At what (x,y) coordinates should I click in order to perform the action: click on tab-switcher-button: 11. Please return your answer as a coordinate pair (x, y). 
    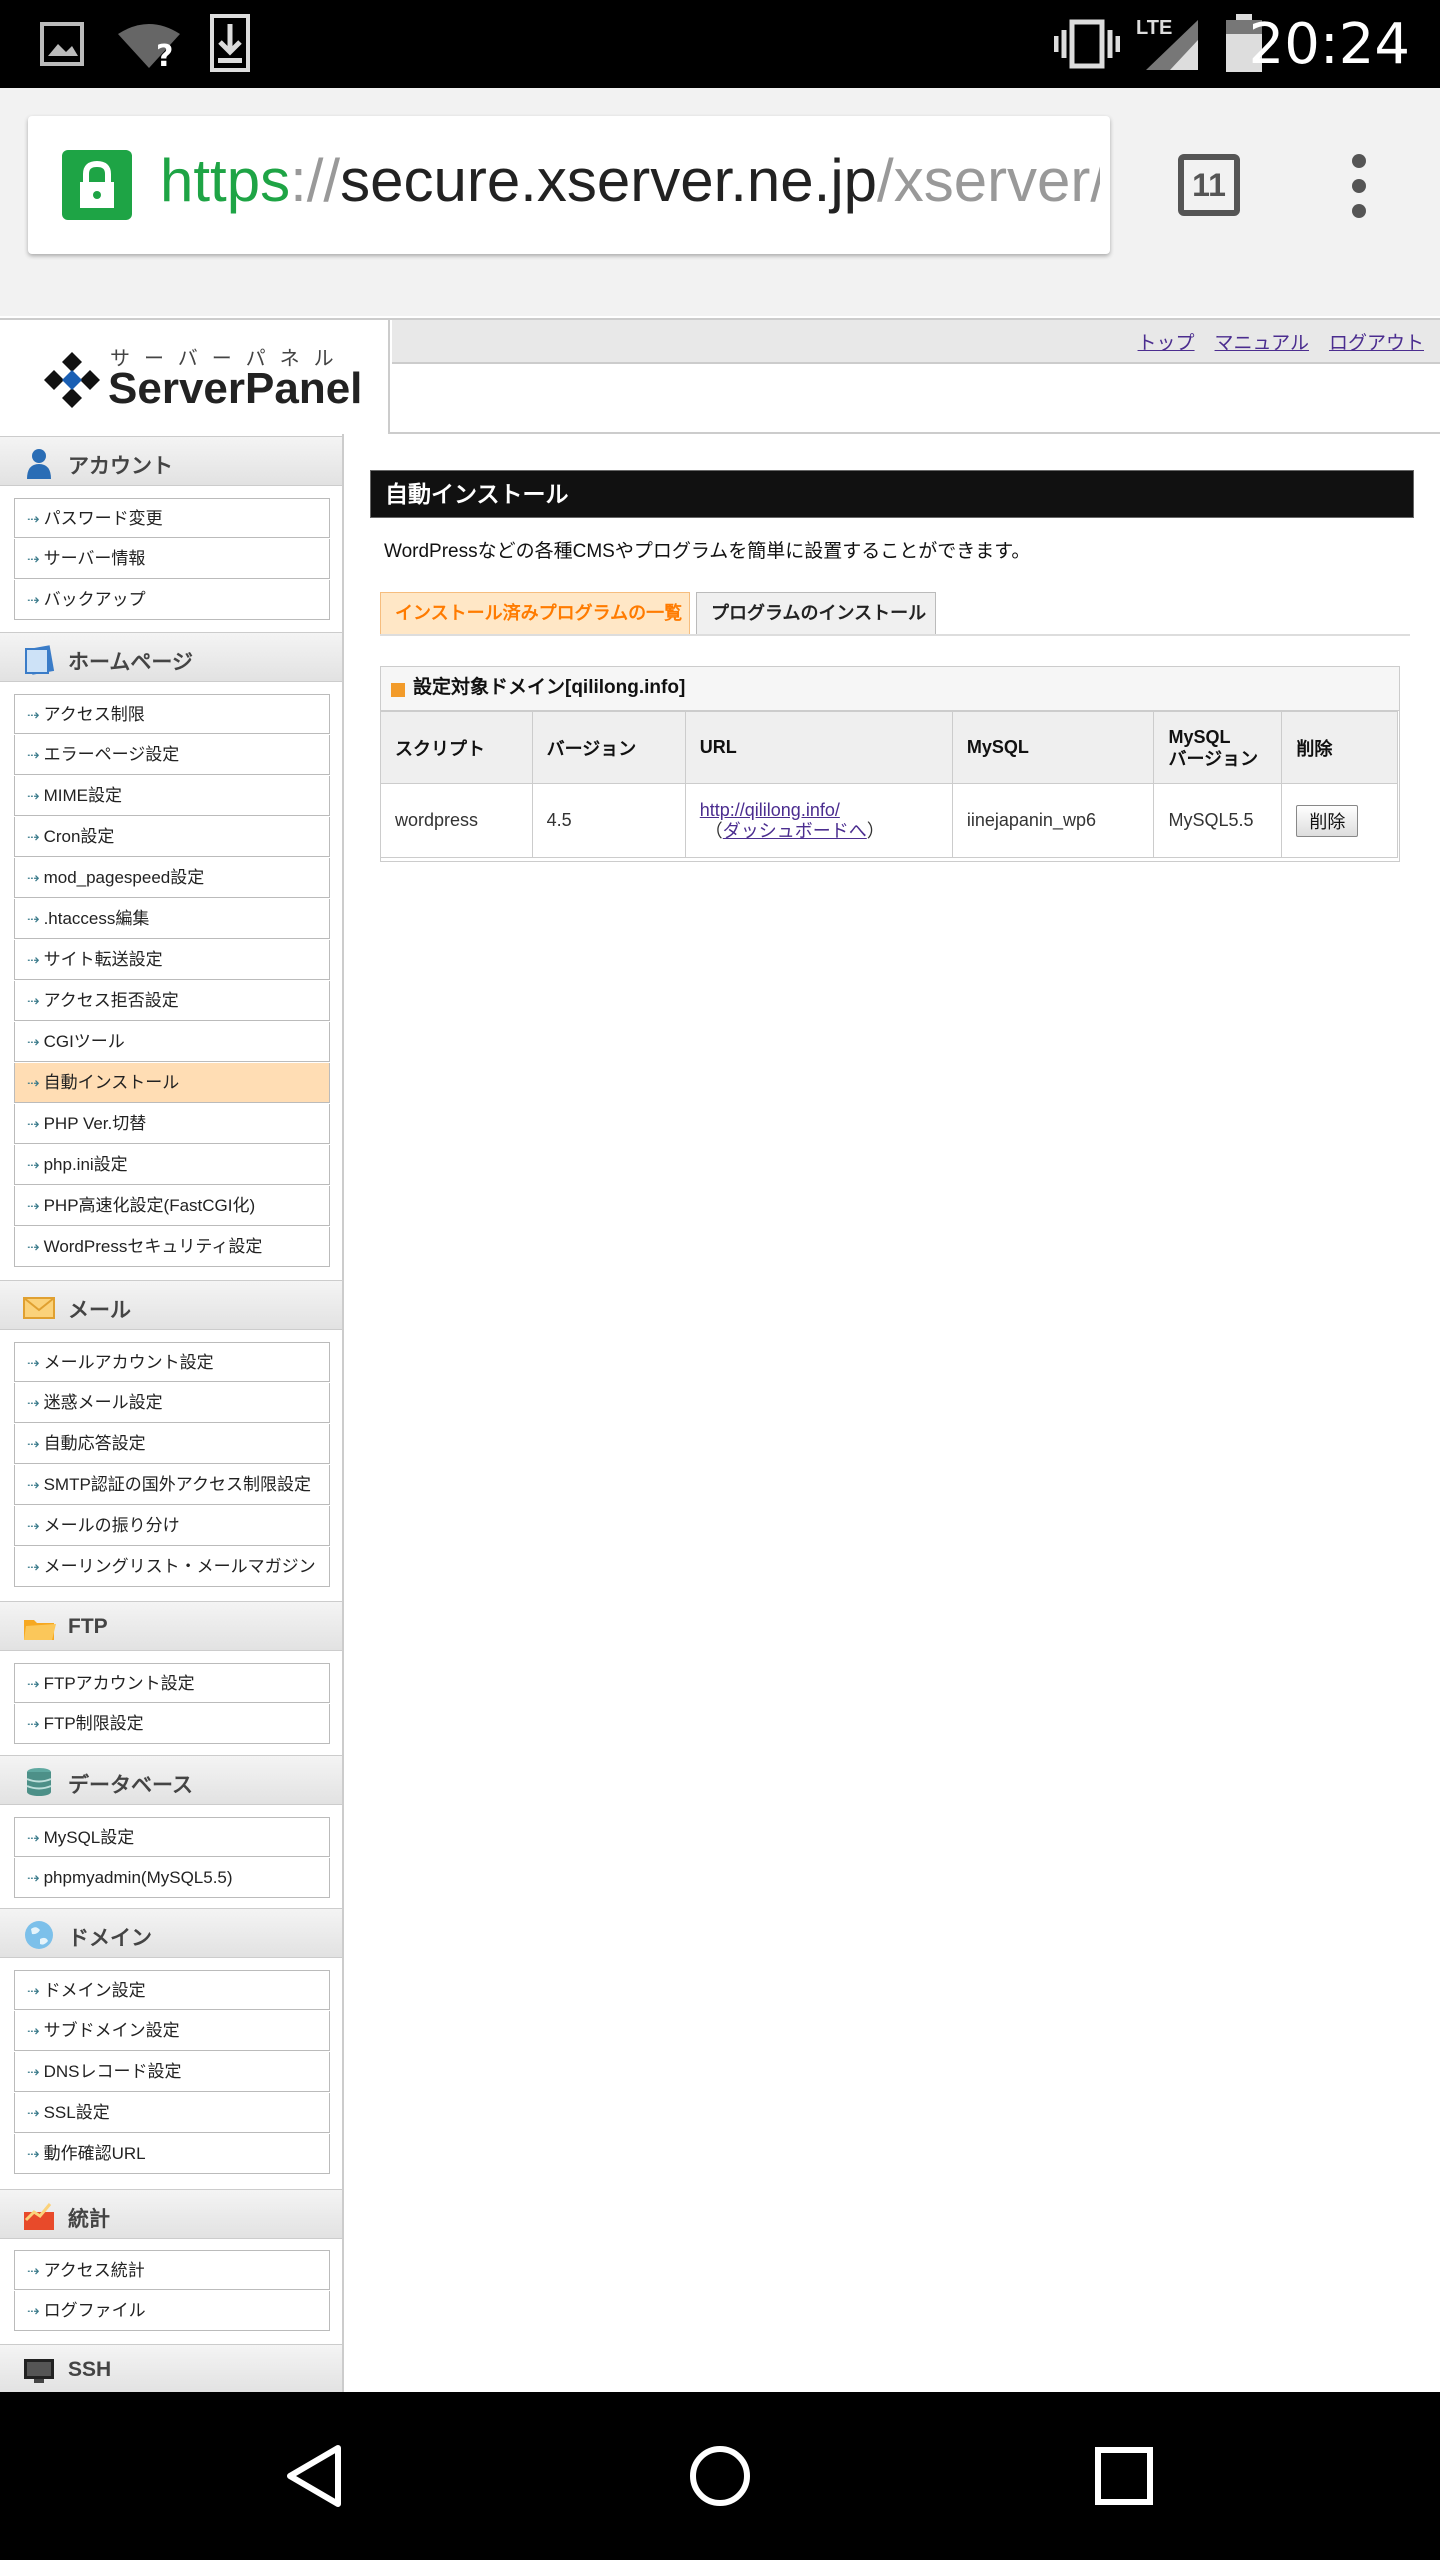
    Looking at the image, I should click on (1209, 185).